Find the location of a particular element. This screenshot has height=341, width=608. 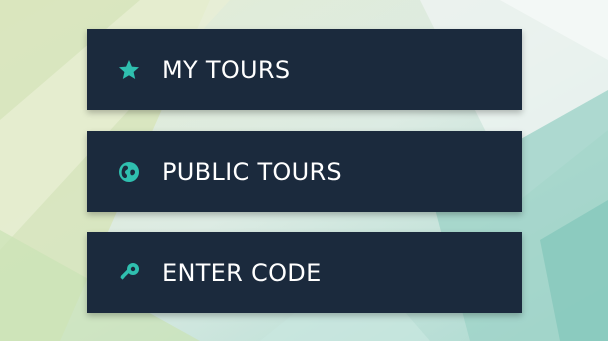

key-icon is located at coordinates (129, 273).